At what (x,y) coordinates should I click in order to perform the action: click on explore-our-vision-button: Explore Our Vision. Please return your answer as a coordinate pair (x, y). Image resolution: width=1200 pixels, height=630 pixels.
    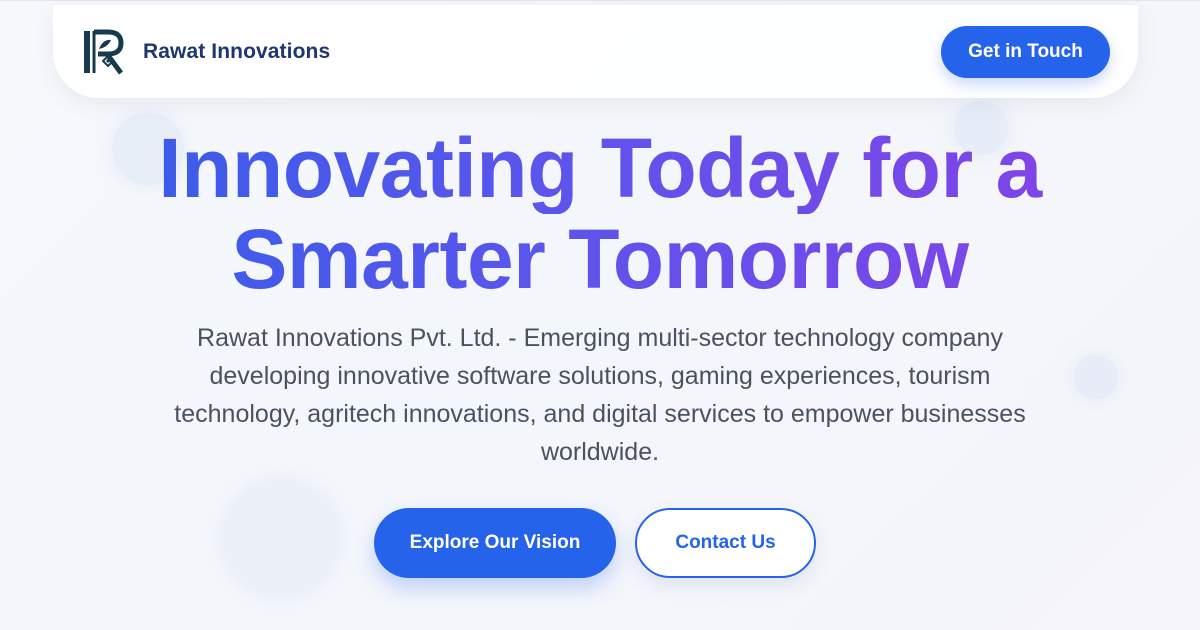
    Looking at the image, I should click on (495, 543).